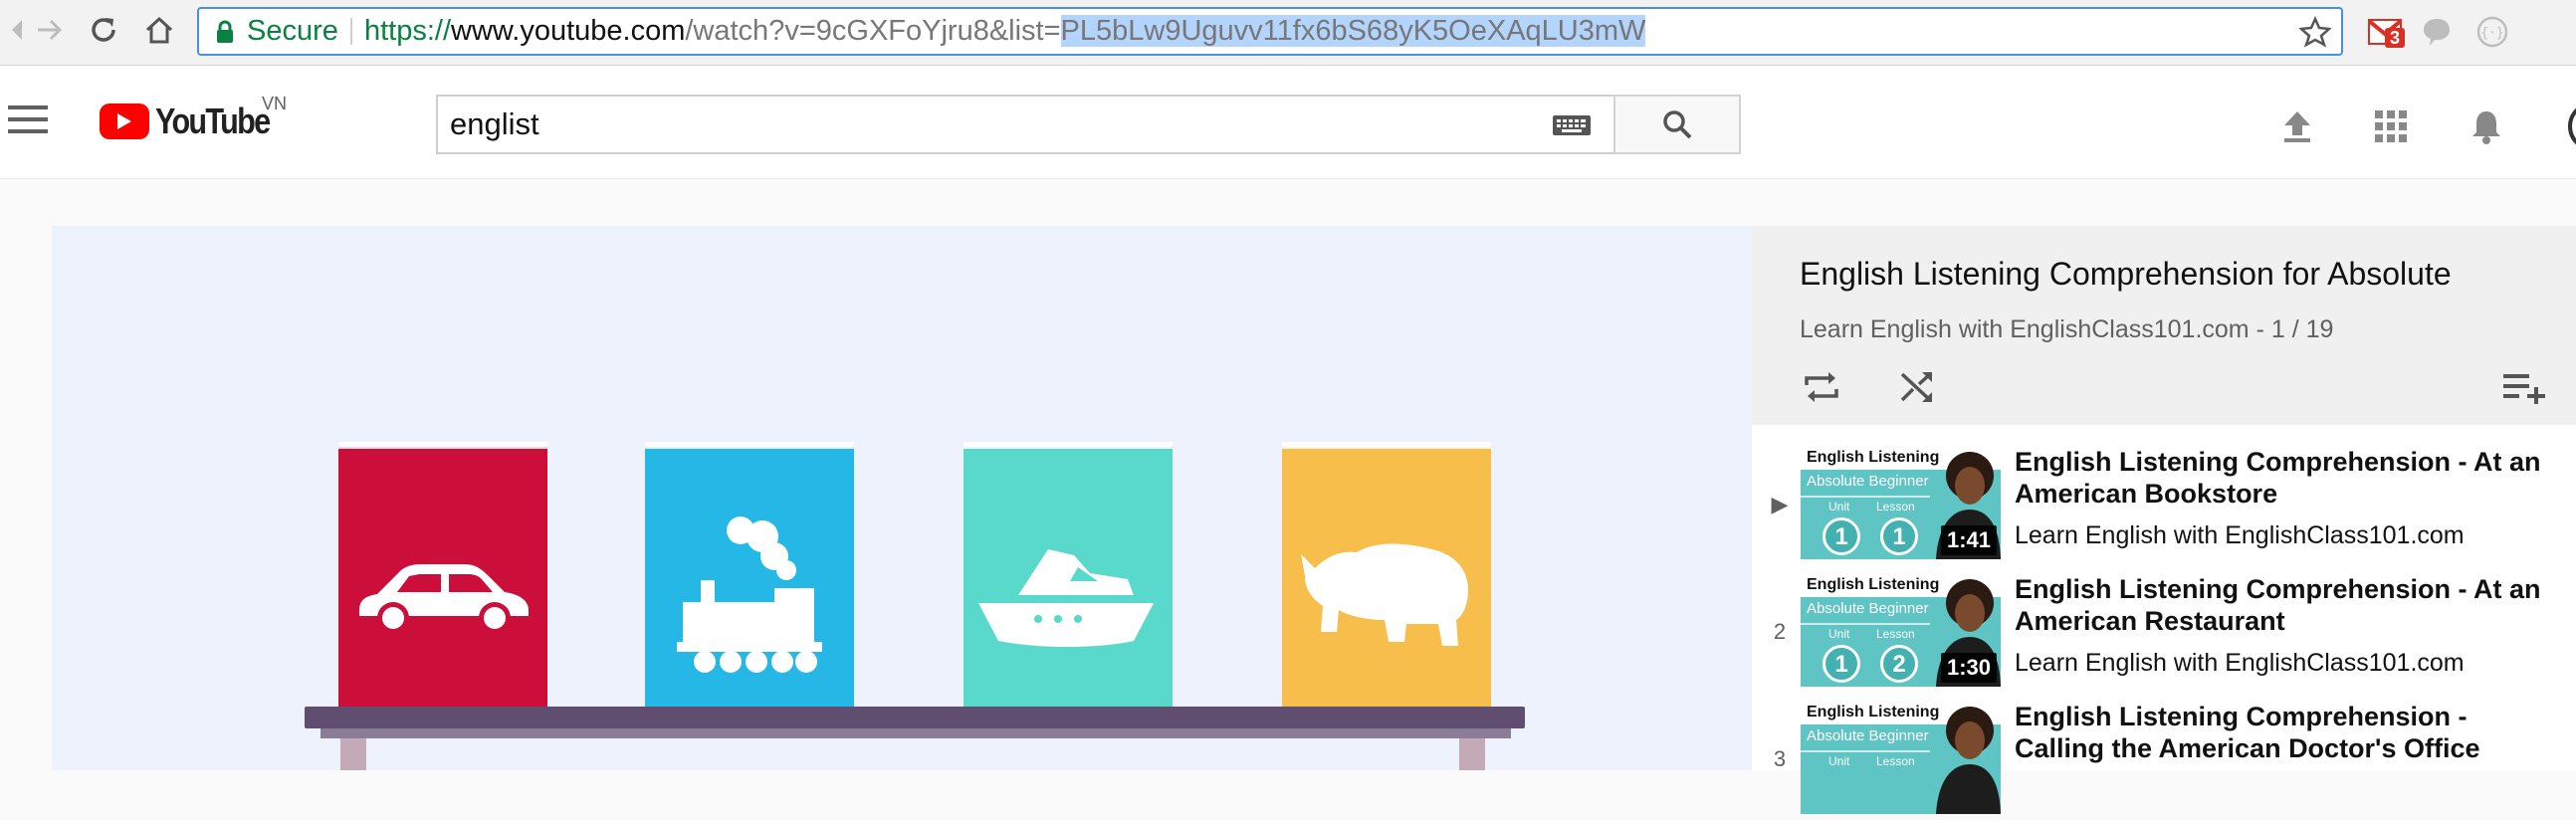 The image size is (2576, 820). Describe the element at coordinates (225, 31) in the screenshot. I see `lock-icon` at that location.